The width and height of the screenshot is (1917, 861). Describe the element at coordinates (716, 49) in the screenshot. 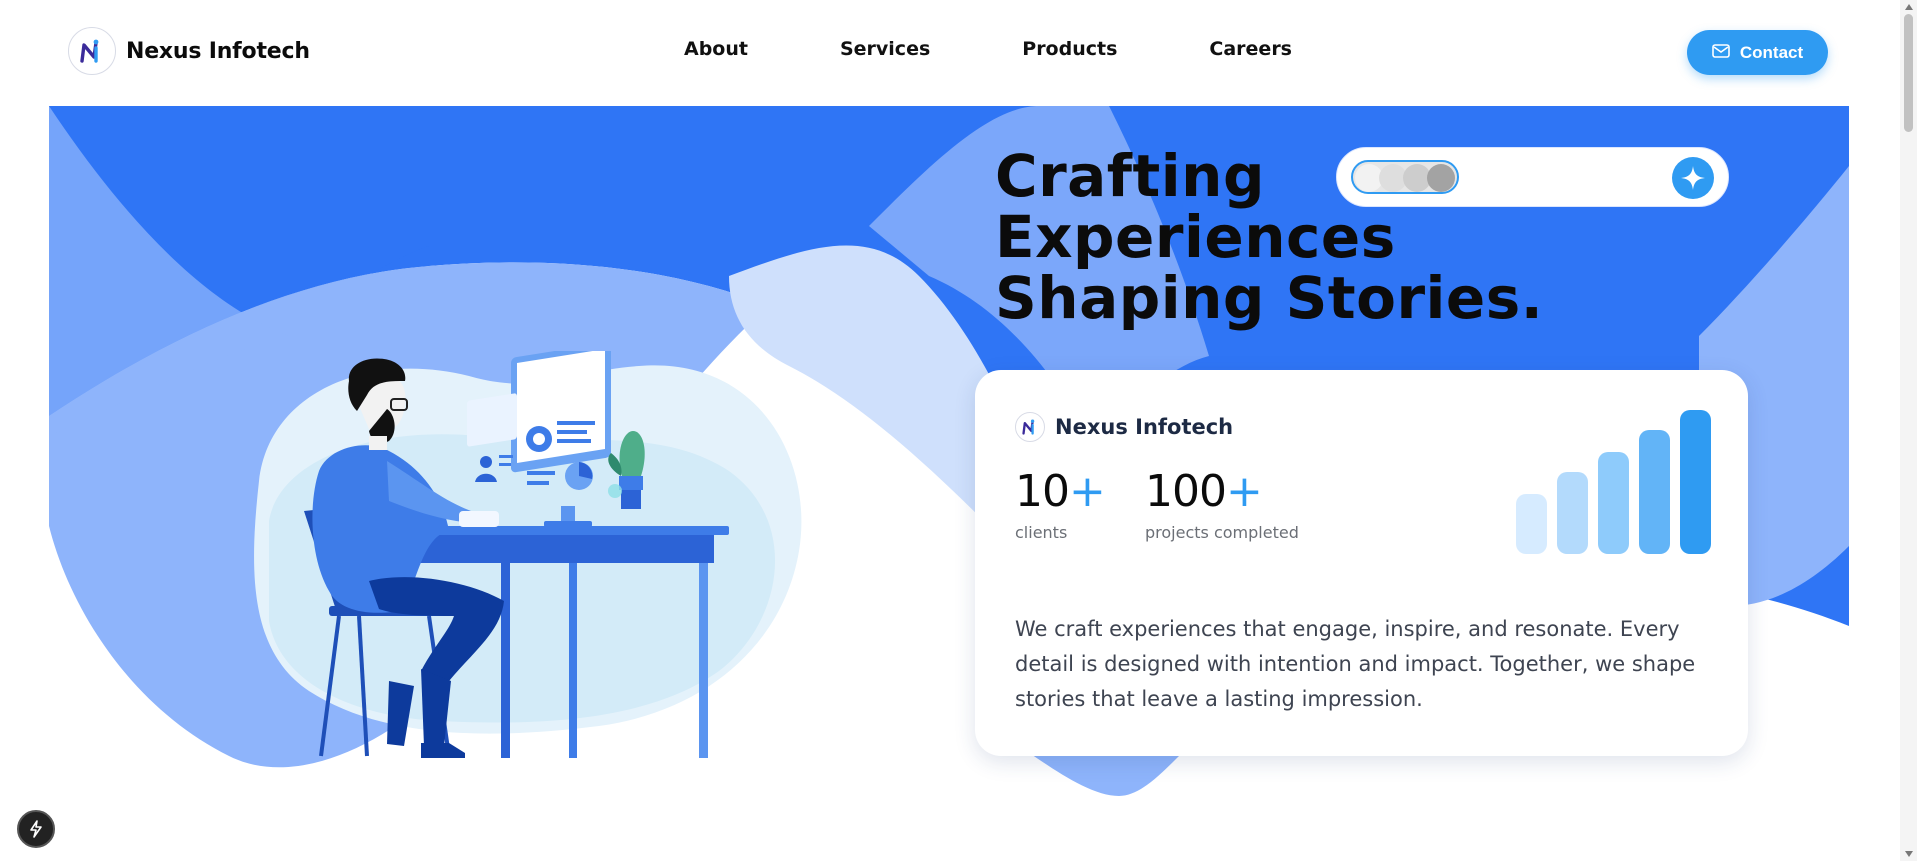

I see `nav-link-about: About` at that location.